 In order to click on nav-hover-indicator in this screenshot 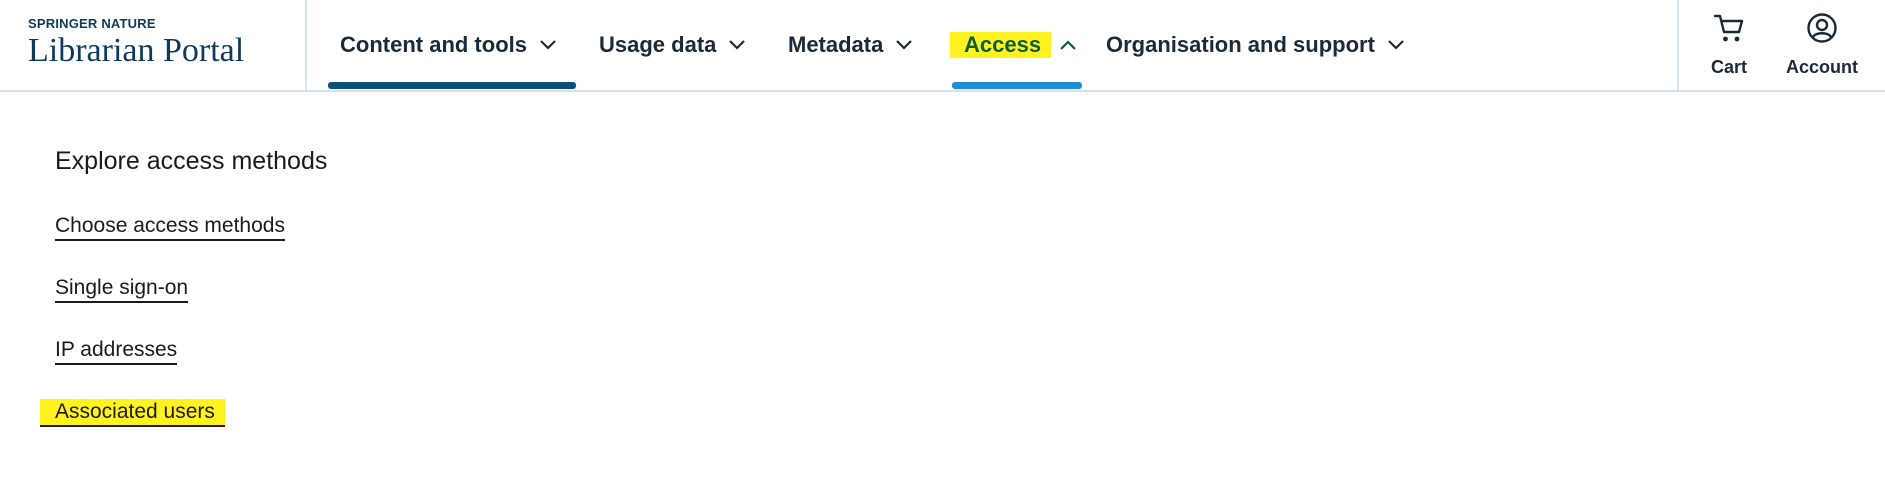, I will do `click(452, 85)`.